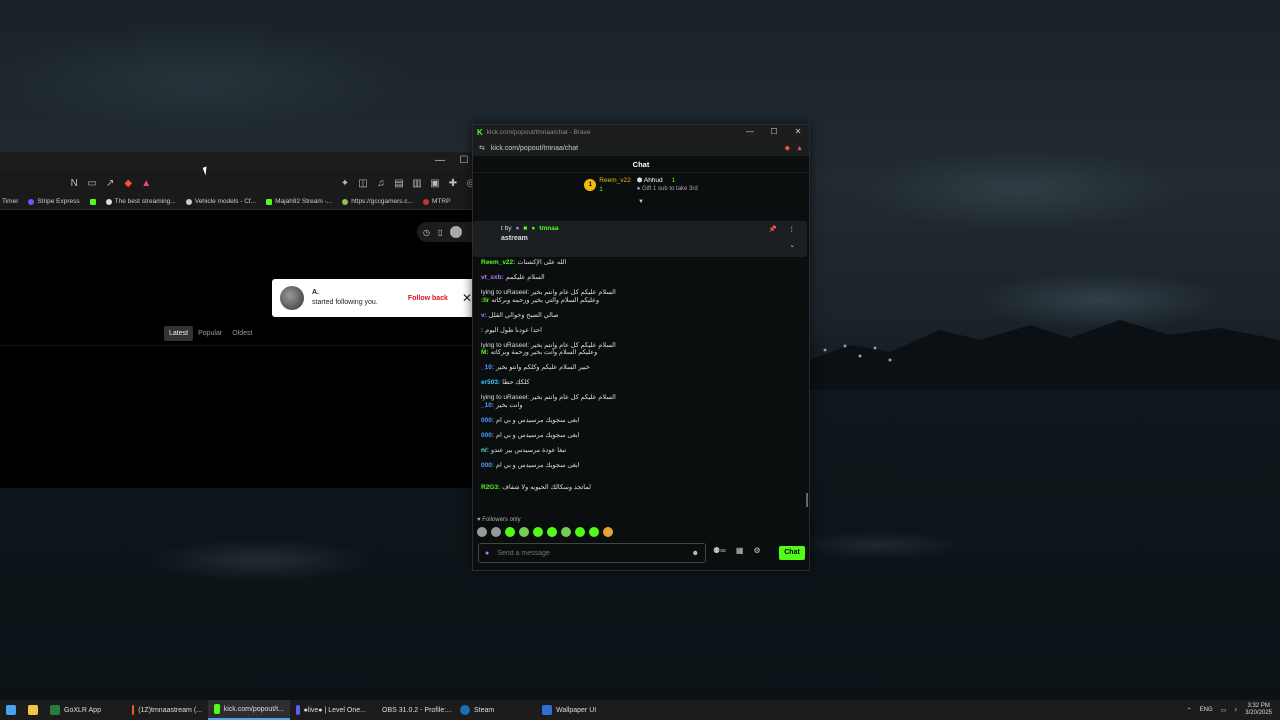 This screenshot has height=720, width=1280. What do you see at coordinates (792, 245) in the screenshot?
I see `chevron-down-icon: ⌄` at bounding box center [792, 245].